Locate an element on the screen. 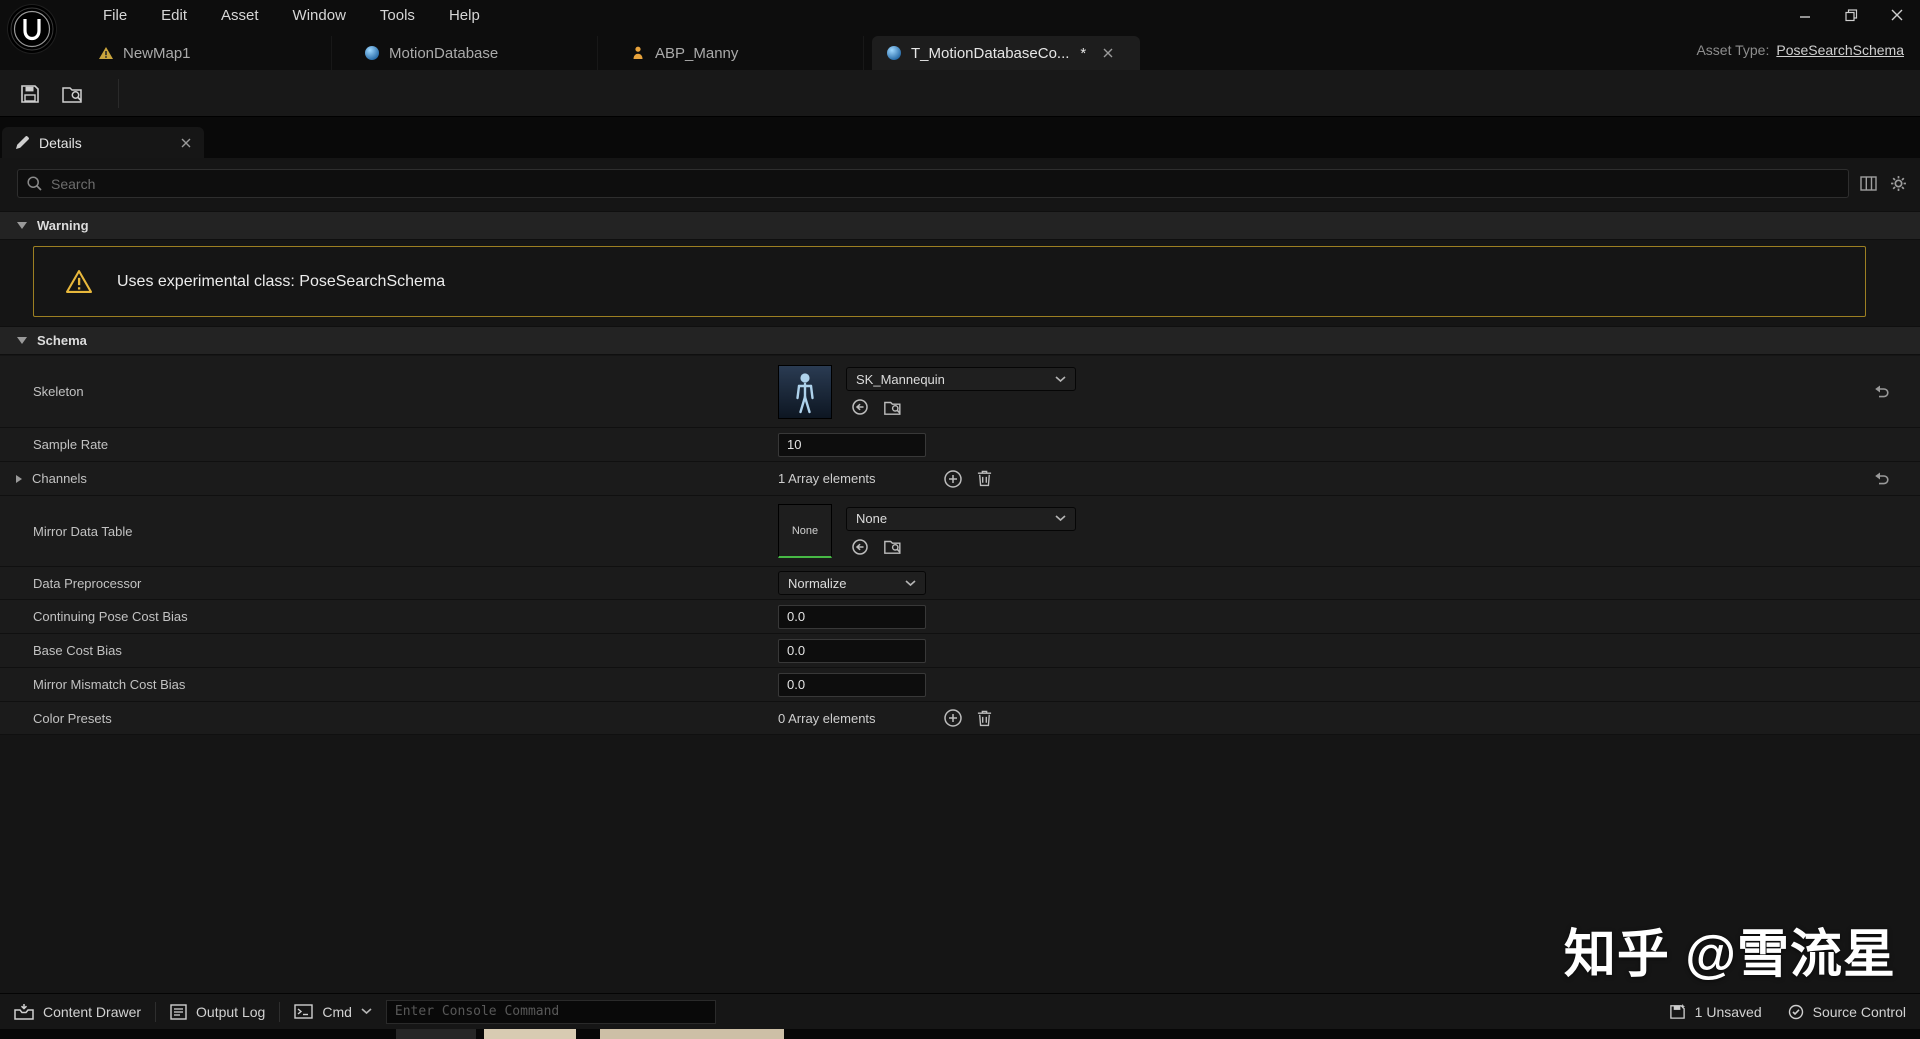 Image resolution: width=1920 pixels, height=1039 pixels. tab-motiondatabase: MotionDatabase is located at coordinates (474, 53).